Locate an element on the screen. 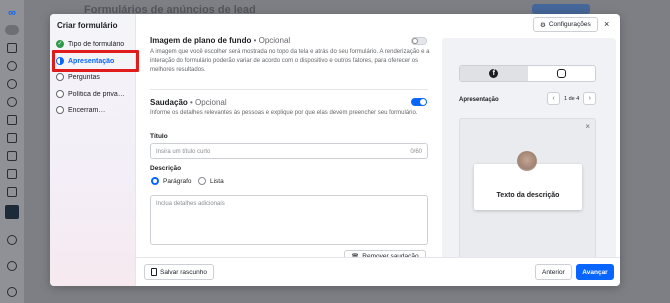  step-ending: Encerramento is located at coordinates (96, 110).